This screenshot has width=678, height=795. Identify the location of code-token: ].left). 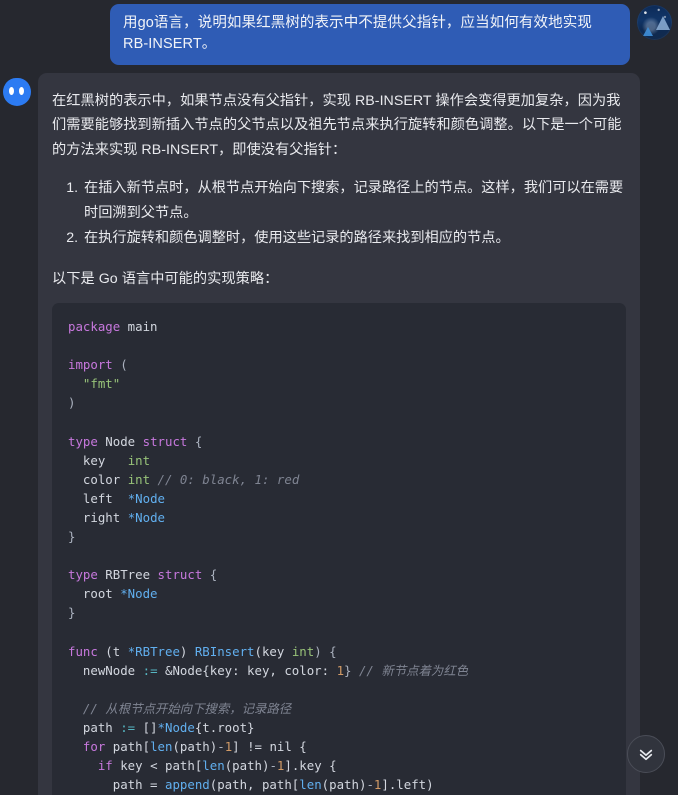
(407, 785).